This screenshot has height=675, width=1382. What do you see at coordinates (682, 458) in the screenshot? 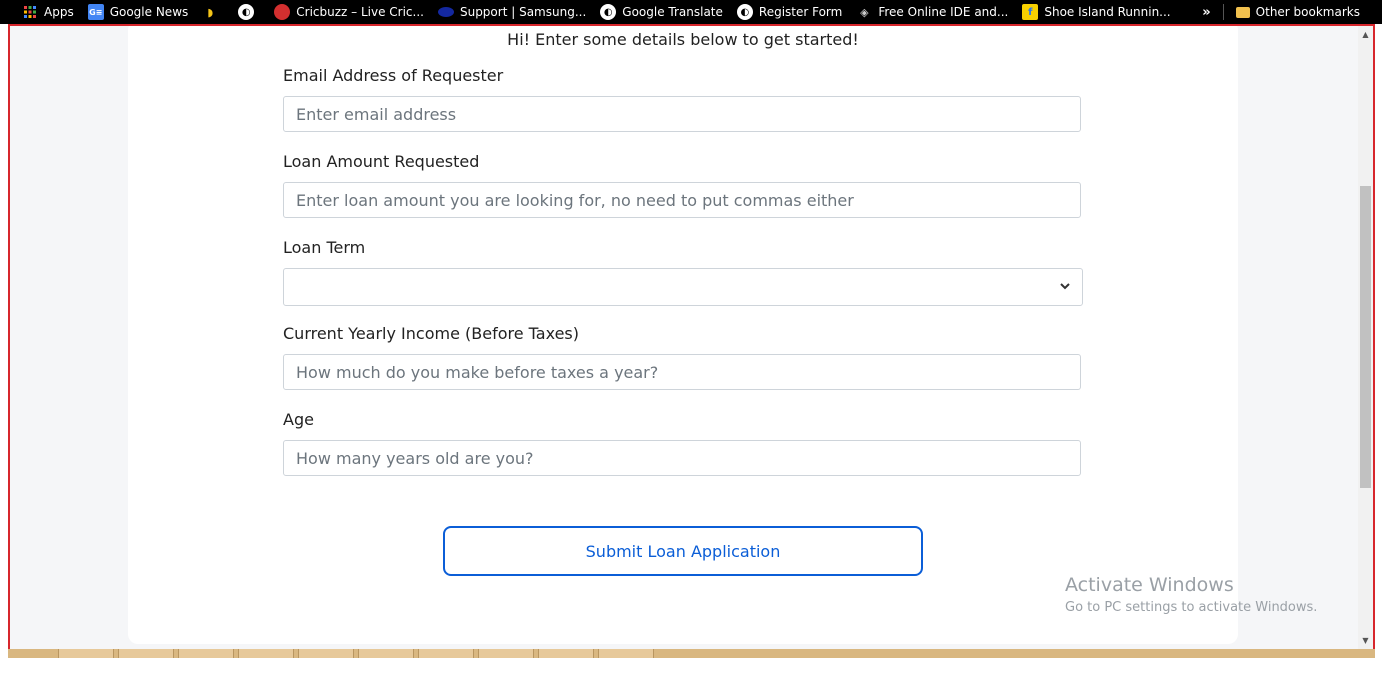
I see `age-input` at bounding box center [682, 458].